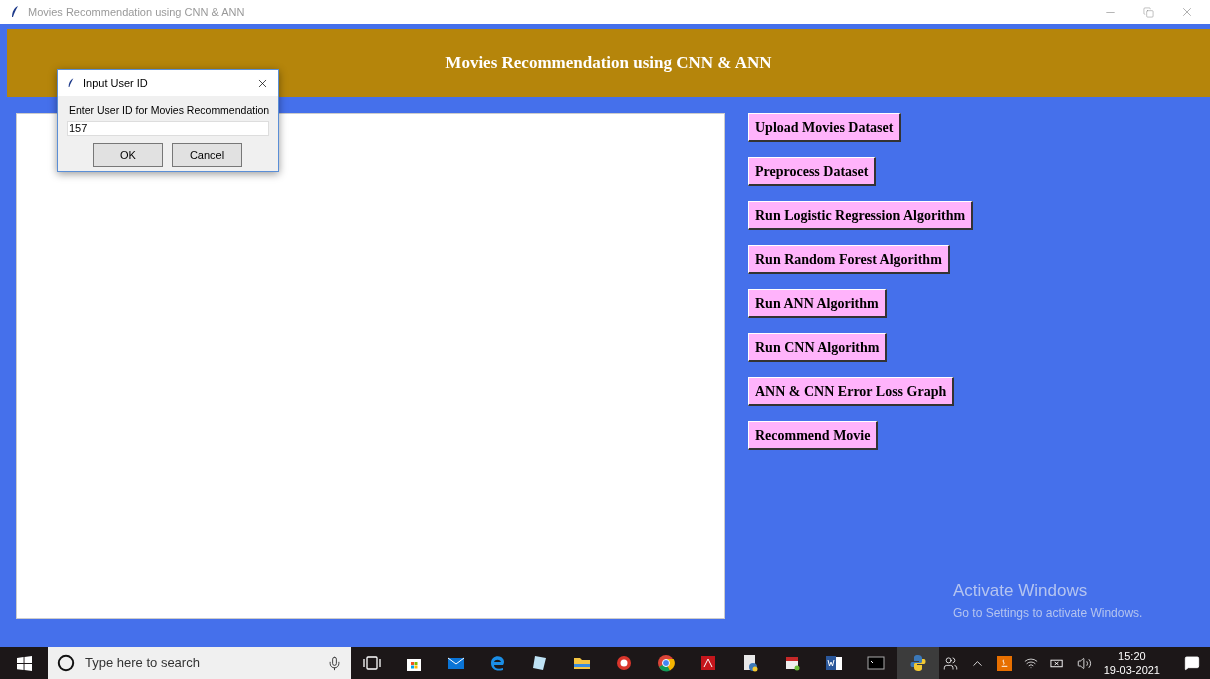  I want to click on people-icon, so click(950, 663).